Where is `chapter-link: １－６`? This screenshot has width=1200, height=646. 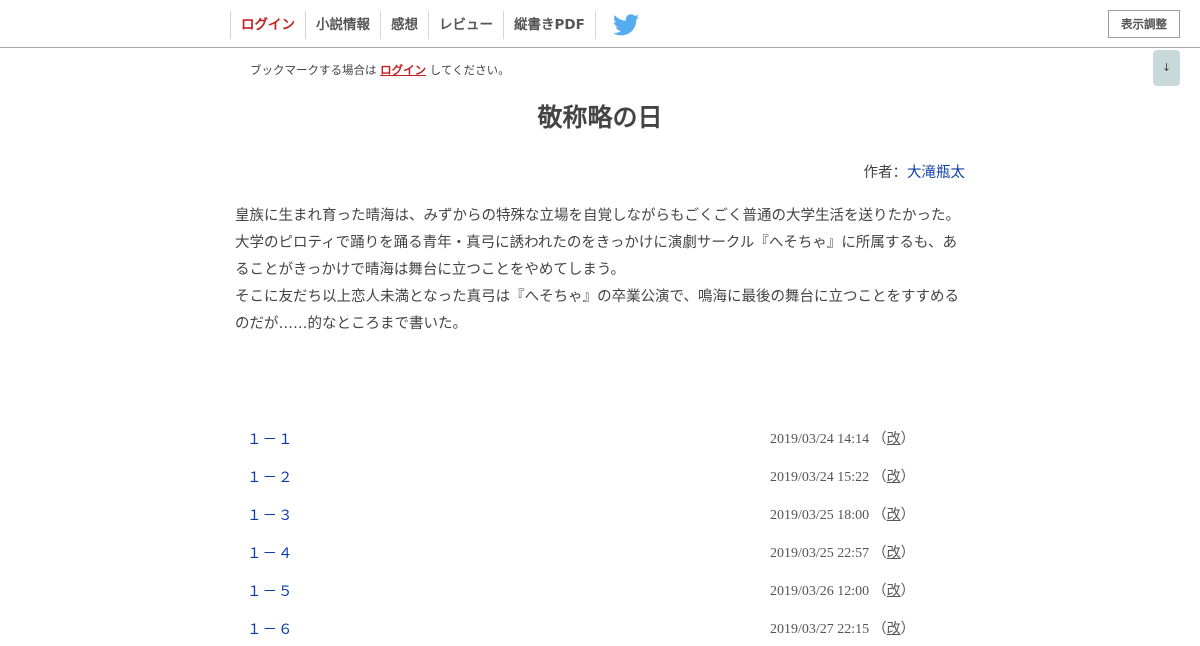
chapter-link: １－６ is located at coordinates (270, 628).